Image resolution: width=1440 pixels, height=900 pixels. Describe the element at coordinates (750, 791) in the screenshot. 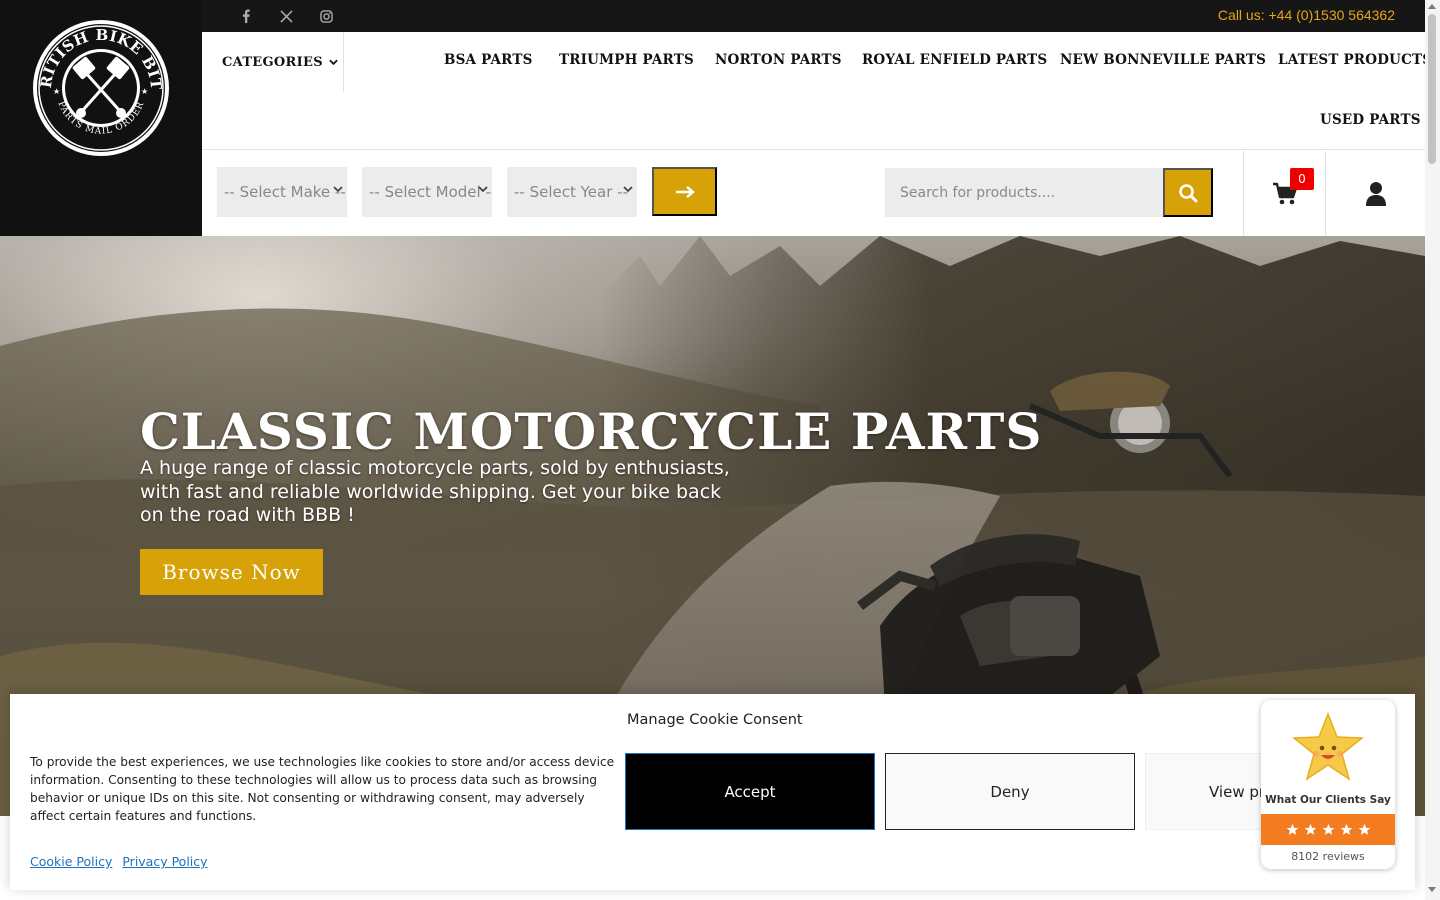

I see `accept-cookies-button: Accept` at that location.